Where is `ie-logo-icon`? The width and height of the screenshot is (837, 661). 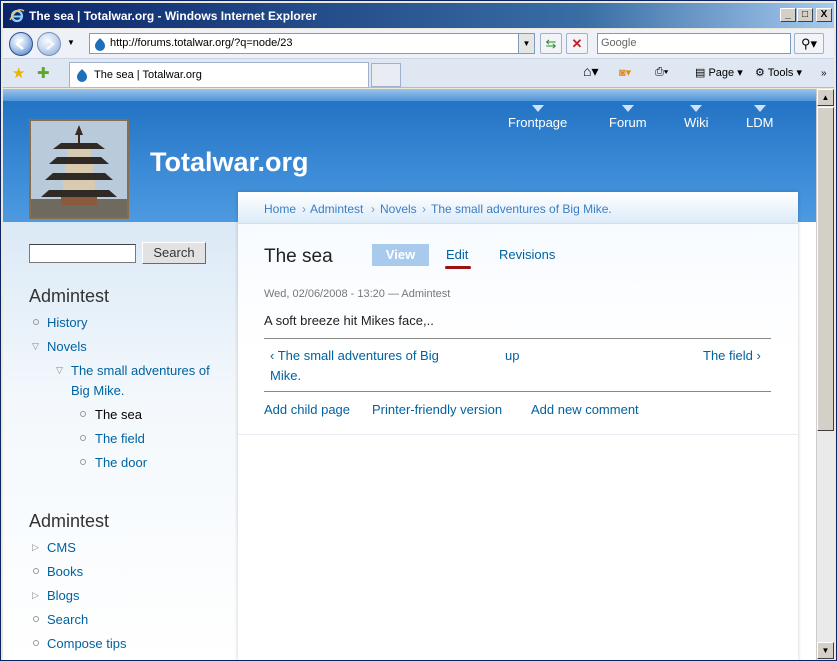
ie-logo-icon is located at coordinates (17, 15).